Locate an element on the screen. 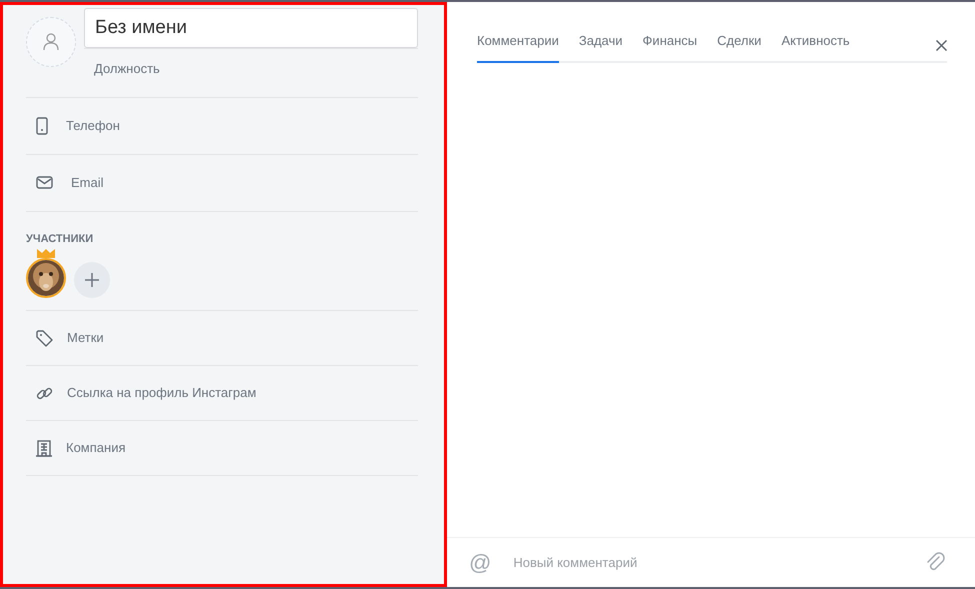  plus-icon is located at coordinates (92, 280).